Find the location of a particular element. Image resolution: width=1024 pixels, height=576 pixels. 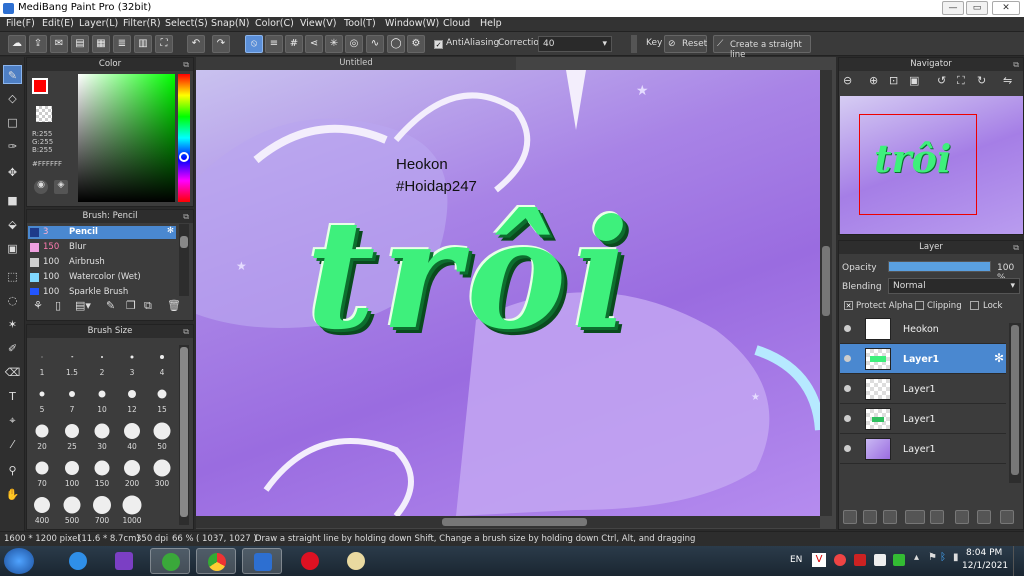

show-desktop-button is located at coordinates (1018, 561).